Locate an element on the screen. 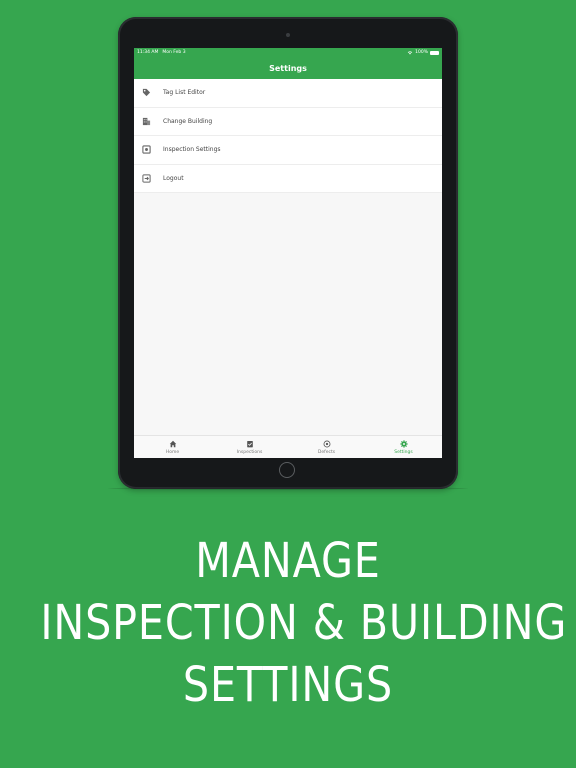 This screenshot has height=768, width=576. settings-item-change-building: Change Building is located at coordinates (288, 122).